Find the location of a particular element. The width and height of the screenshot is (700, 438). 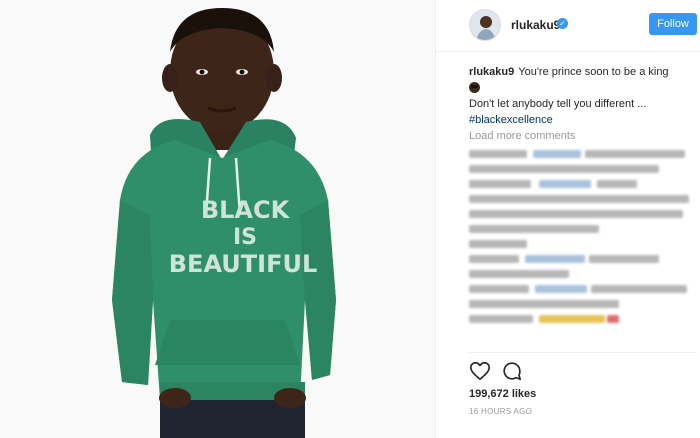

post-header: rlukaku9 ✓ Follow is located at coordinates (568, 26).